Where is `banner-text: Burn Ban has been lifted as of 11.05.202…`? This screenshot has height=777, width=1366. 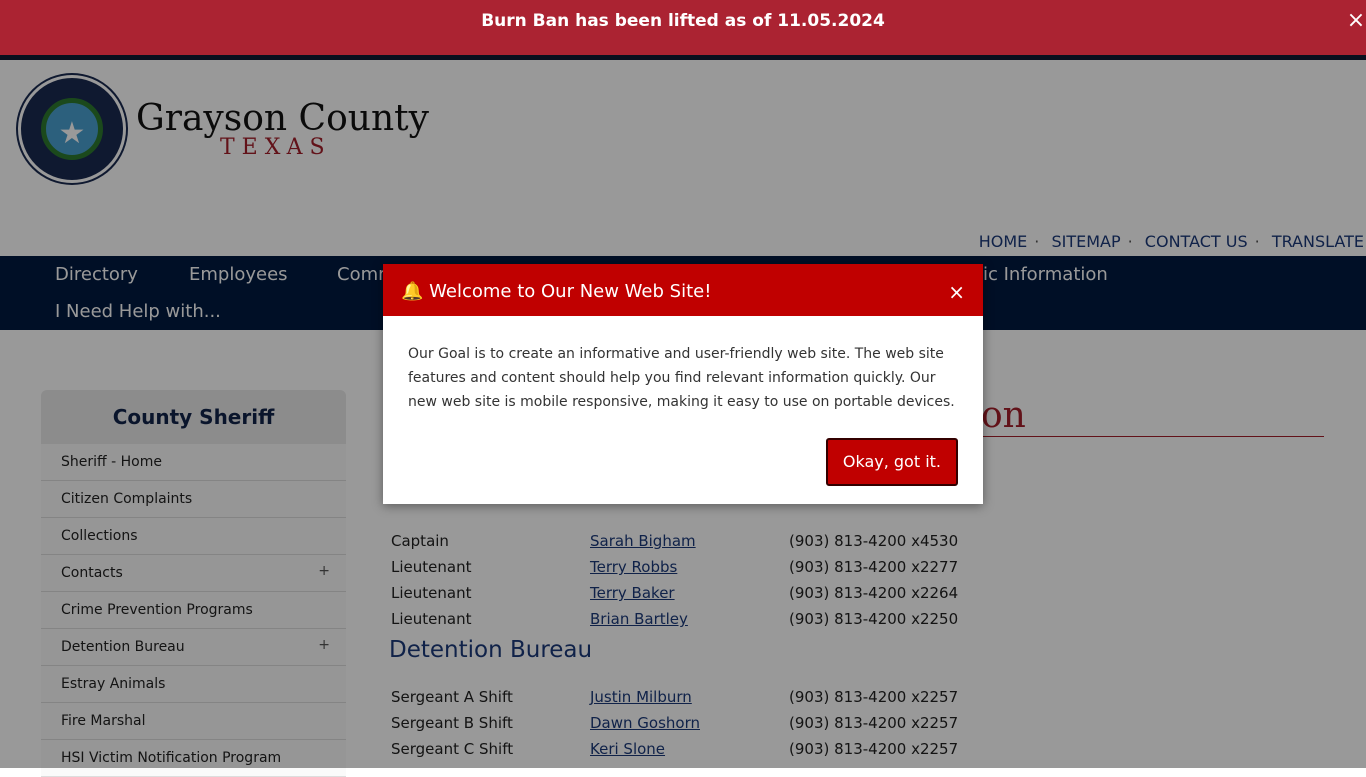 banner-text: Burn Ban has been lifted as of 11.05.202… is located at coordinates (683, 21).